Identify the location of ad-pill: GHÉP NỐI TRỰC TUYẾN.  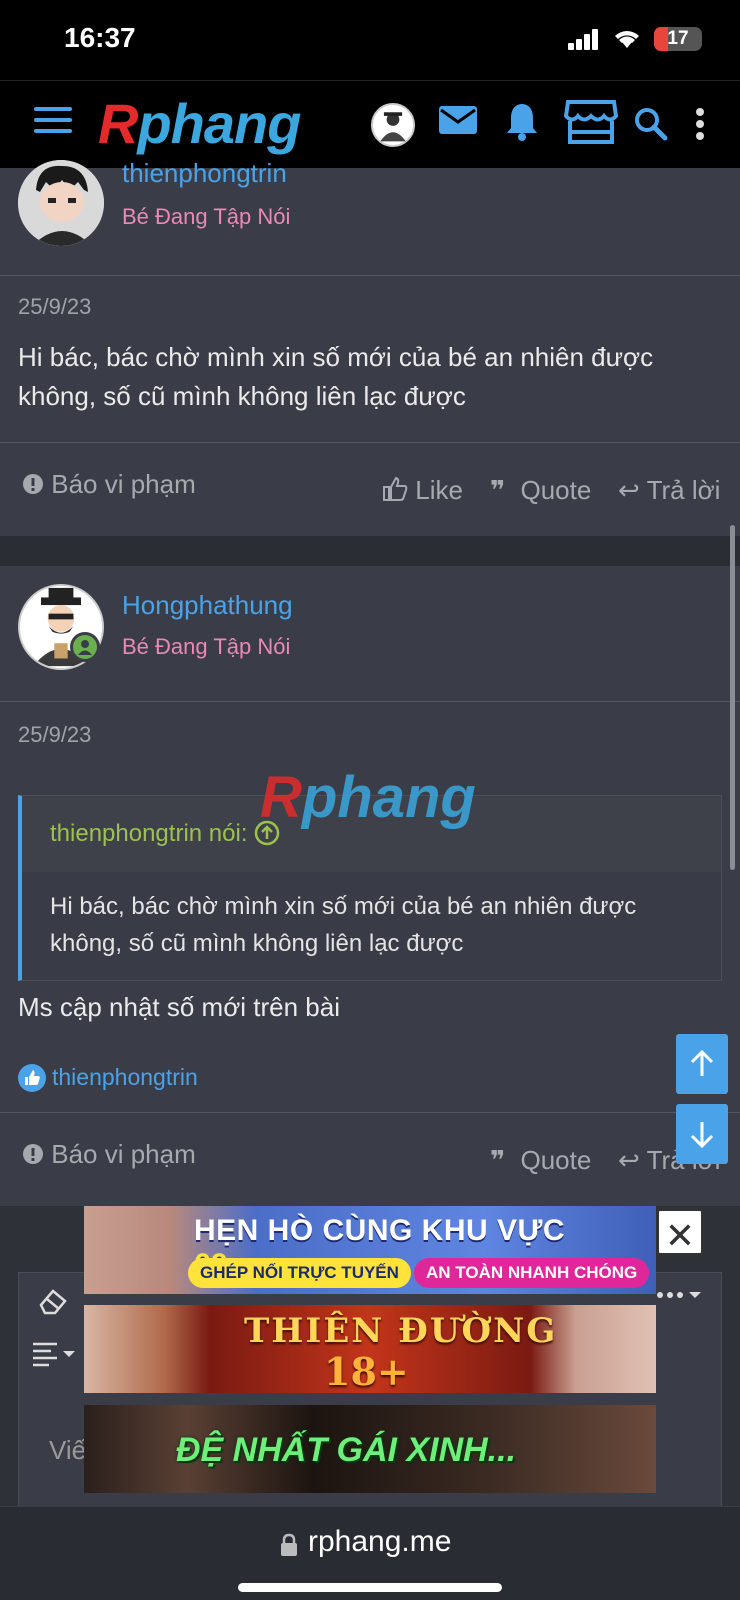
(299, 1273).